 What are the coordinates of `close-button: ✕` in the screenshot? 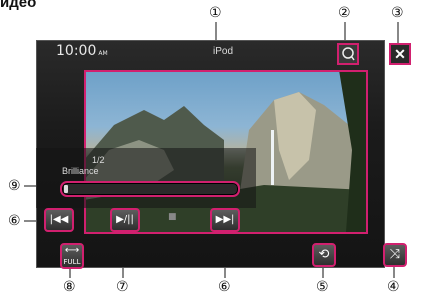 It's located at (400, 54).